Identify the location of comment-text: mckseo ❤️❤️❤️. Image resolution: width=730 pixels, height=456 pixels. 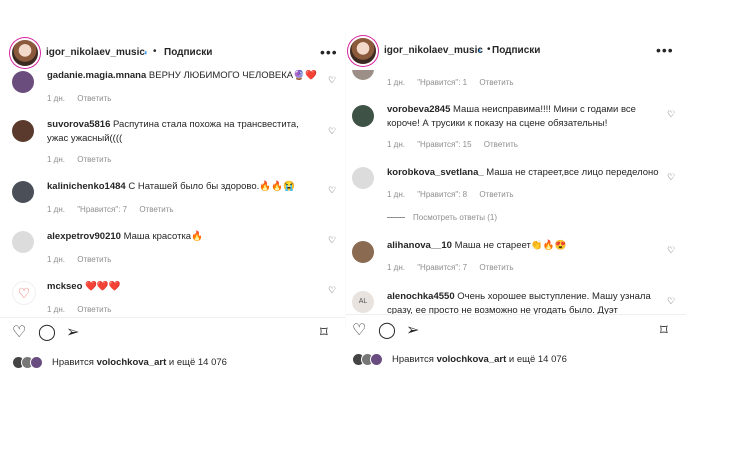
(84, 286).